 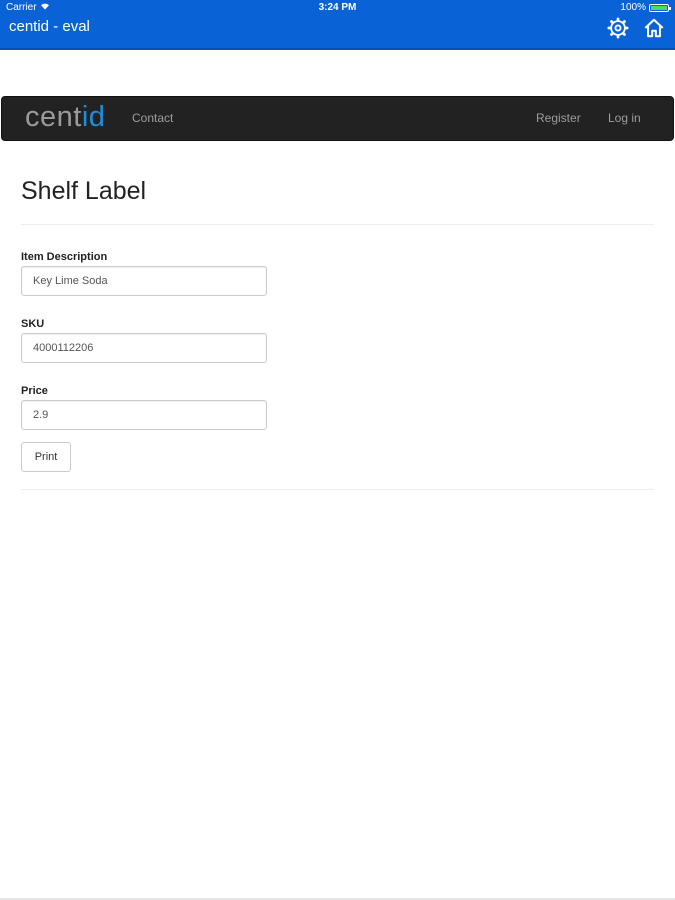 What do you see at coordinates (144, 348) in the screenshot?
I see `sku-input` at bounding box center [144, 348].